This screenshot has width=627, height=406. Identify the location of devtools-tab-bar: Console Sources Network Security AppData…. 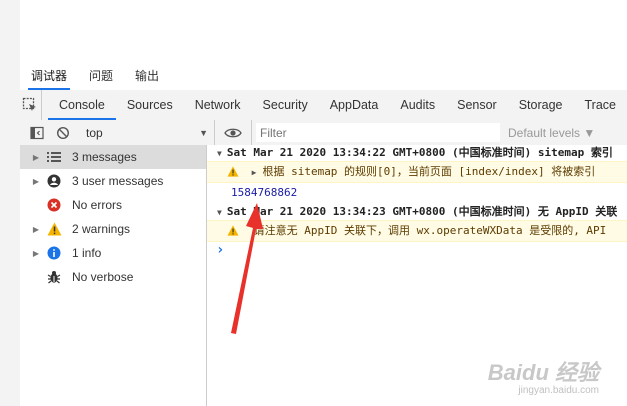
(323, 105).